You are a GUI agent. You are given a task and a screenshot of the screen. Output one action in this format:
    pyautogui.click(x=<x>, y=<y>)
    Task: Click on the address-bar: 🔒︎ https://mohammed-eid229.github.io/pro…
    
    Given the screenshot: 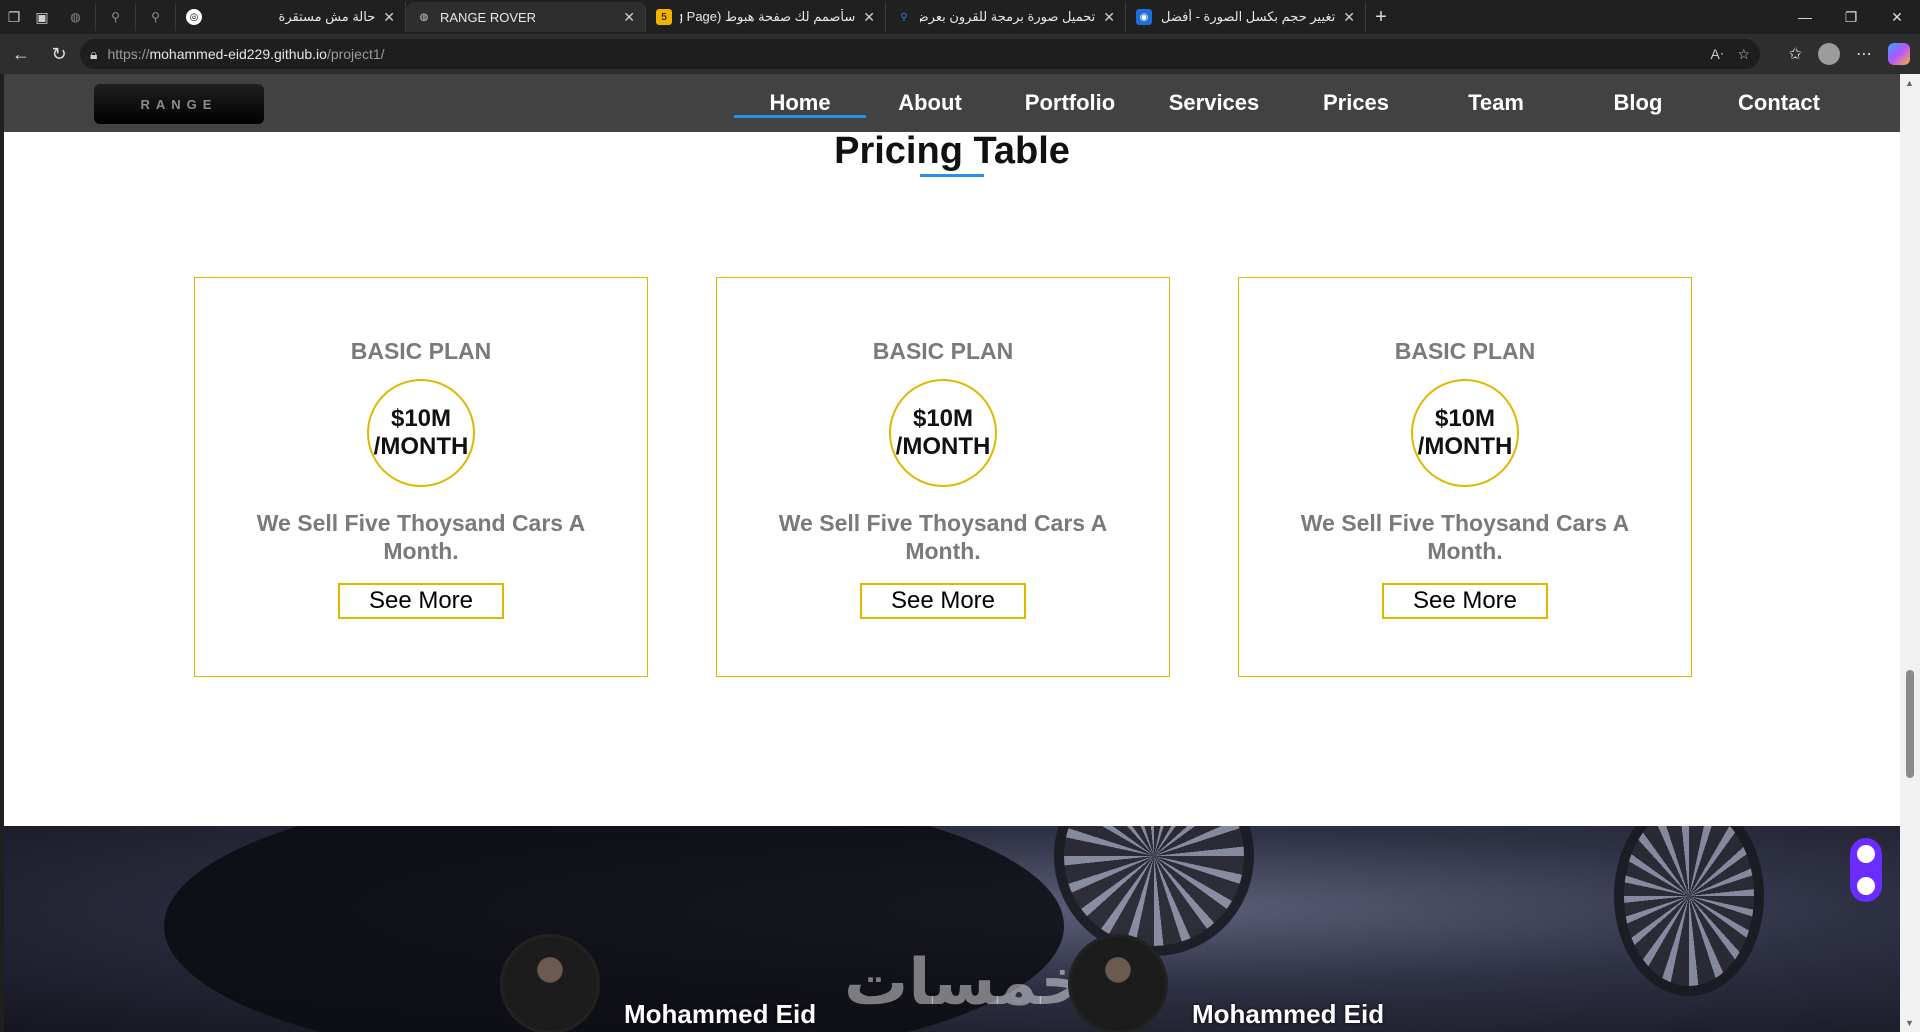 What is the action you would take?
    pyautogui.click(x=920, y=54)
    